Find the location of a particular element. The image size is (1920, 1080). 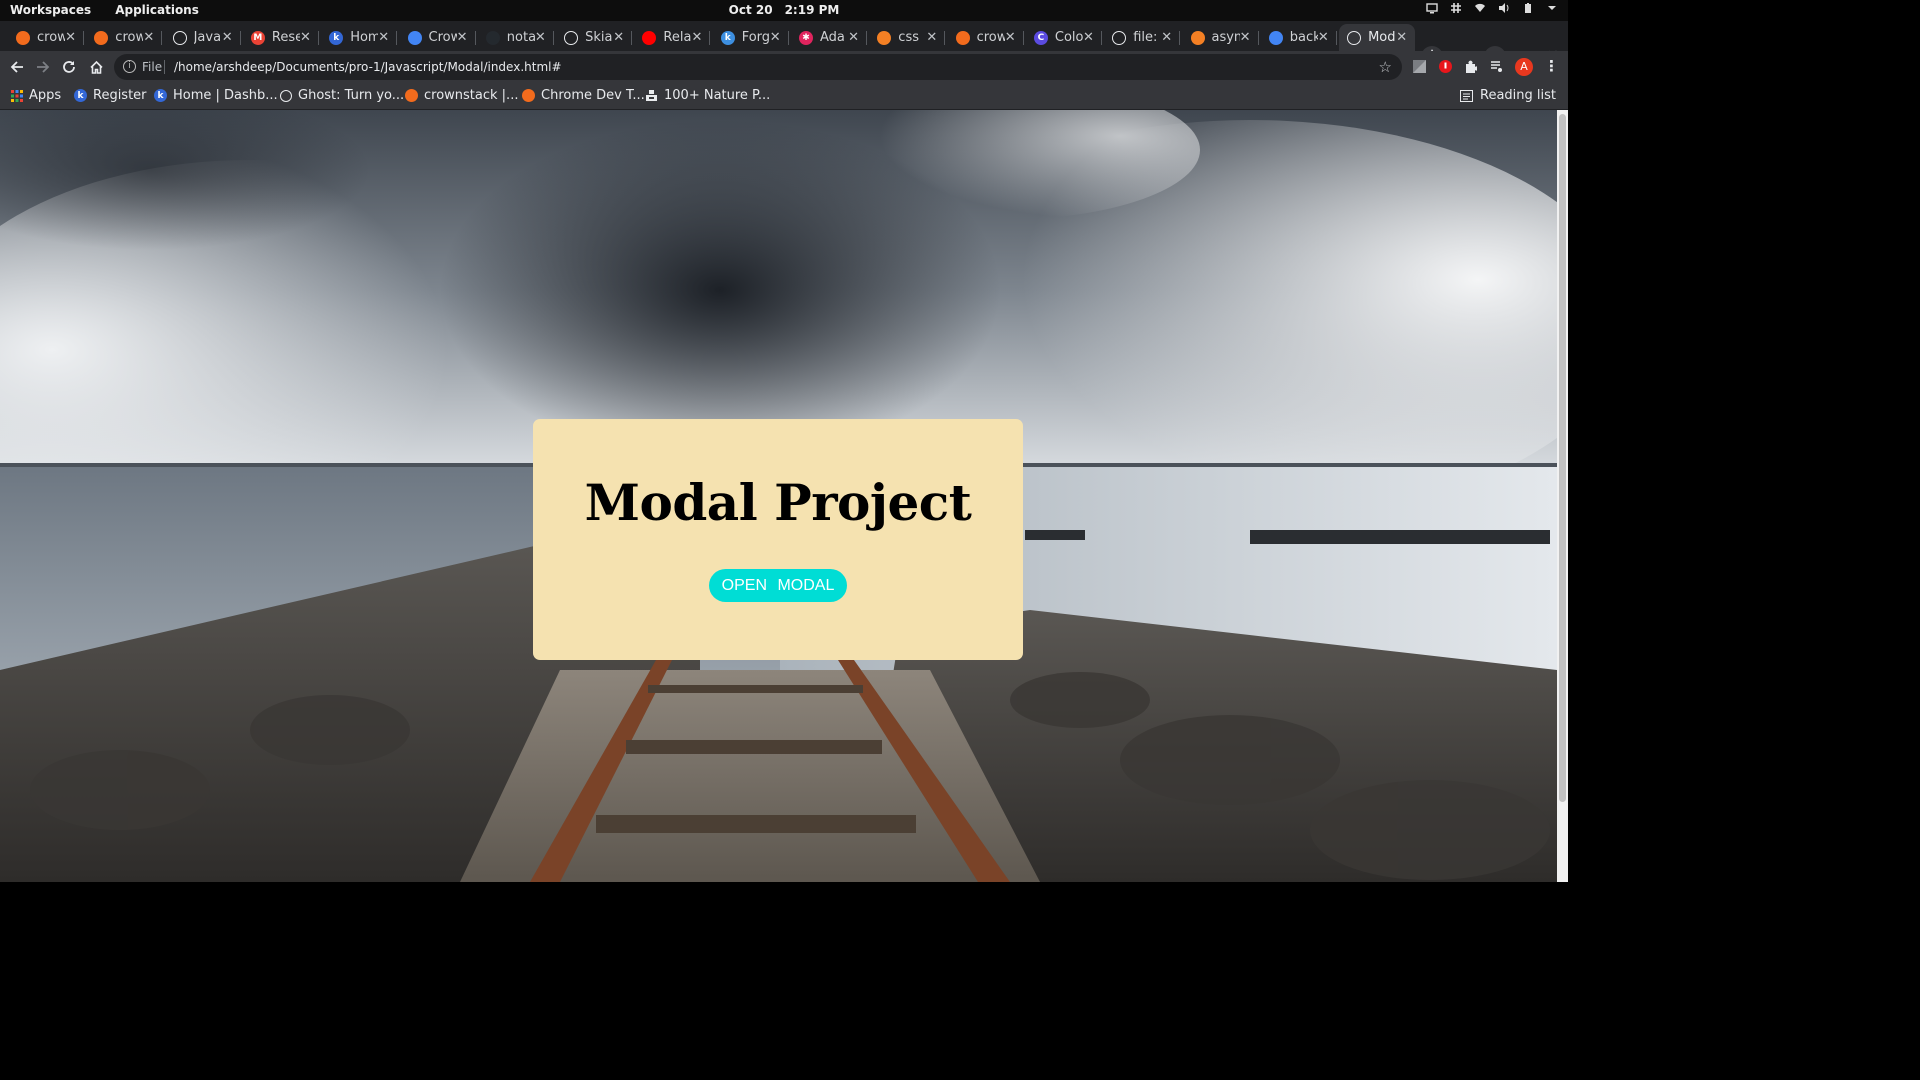

tab-title: file: is located at coordinates (1145, 37).